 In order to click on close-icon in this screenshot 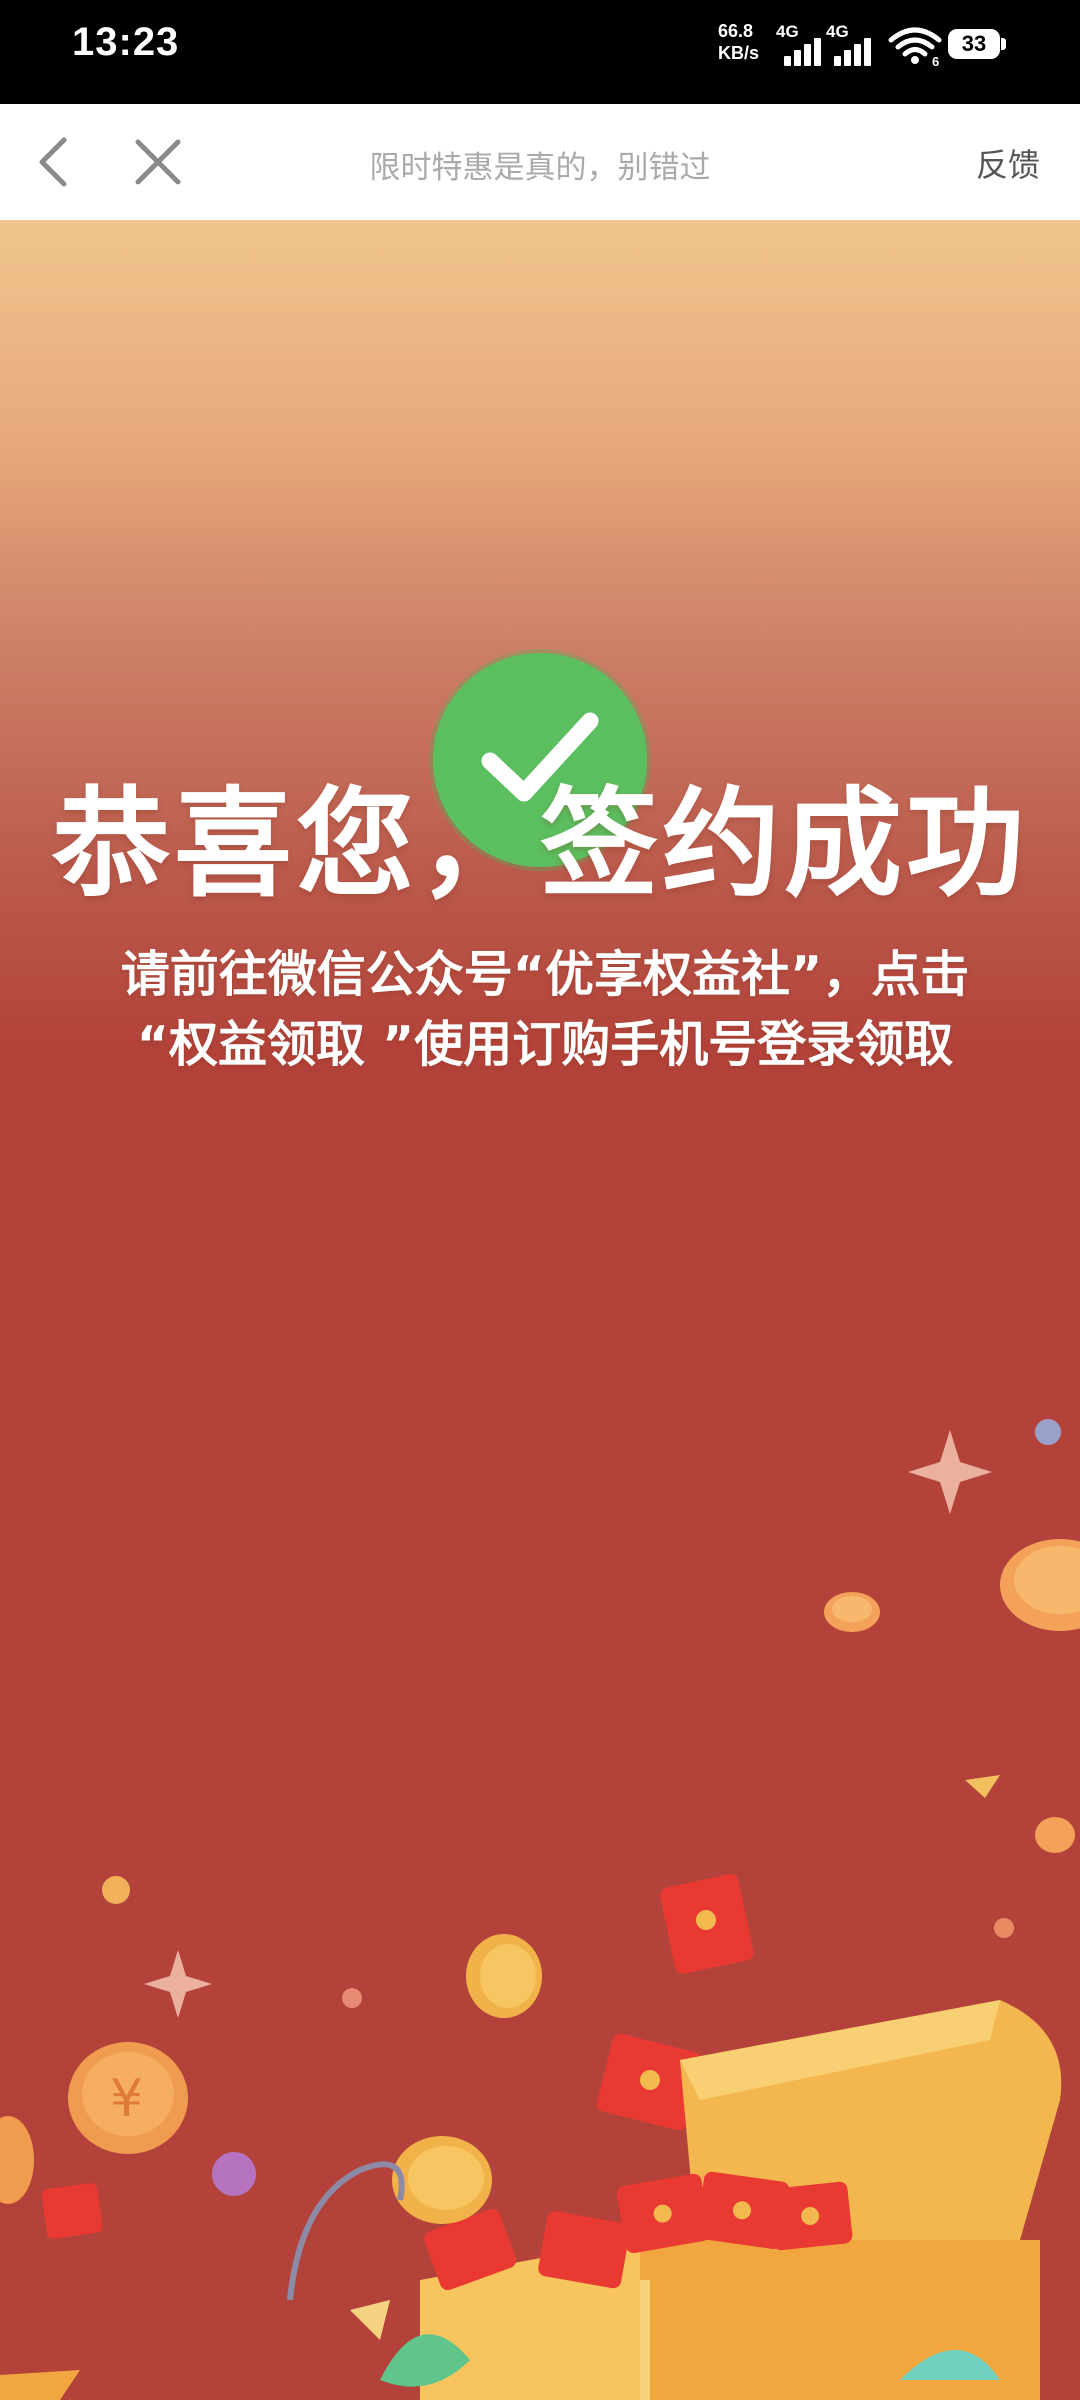, I will do `click(158, 162)`.